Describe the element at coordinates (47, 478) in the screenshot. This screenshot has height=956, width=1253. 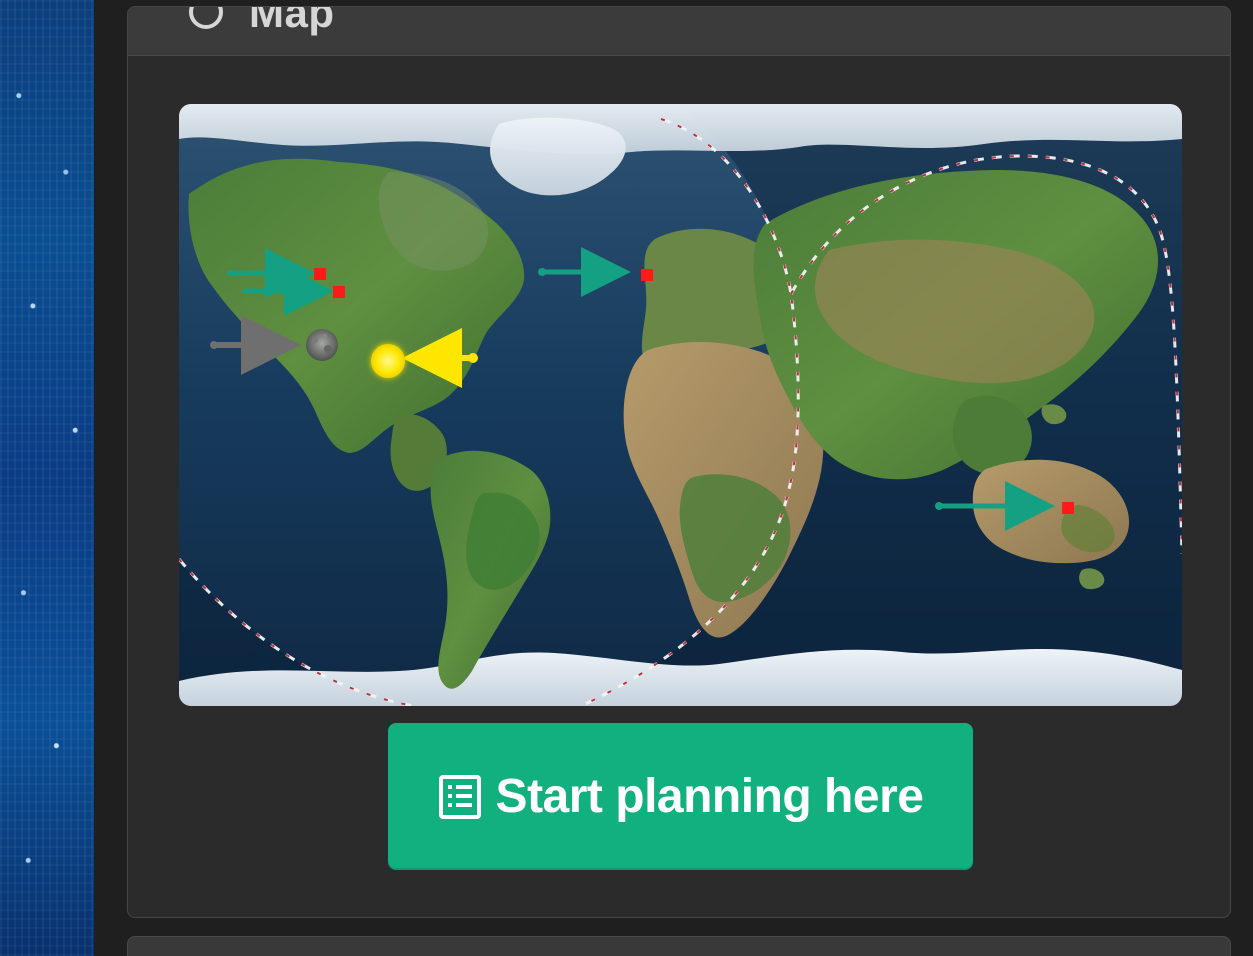
I see `background-starfield` at that location.